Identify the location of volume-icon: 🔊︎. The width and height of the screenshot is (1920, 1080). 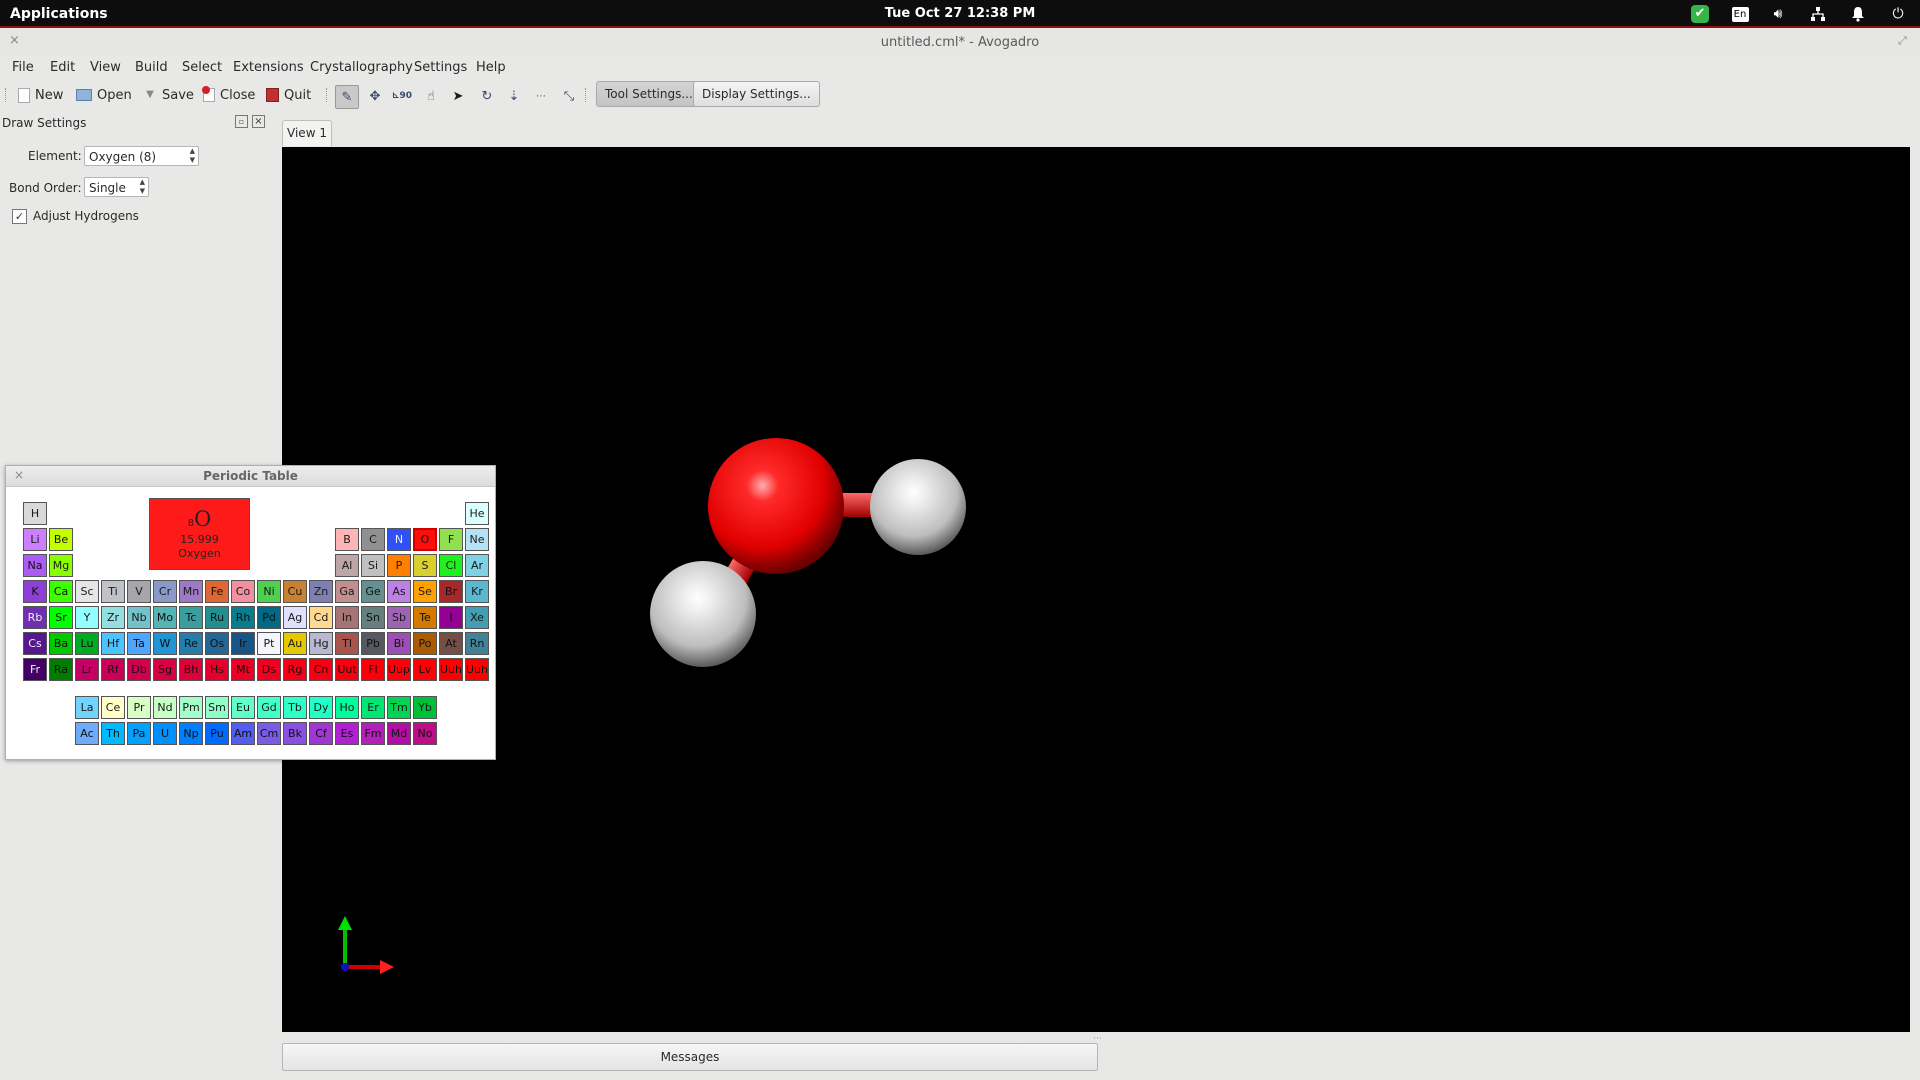
(1778, 14).